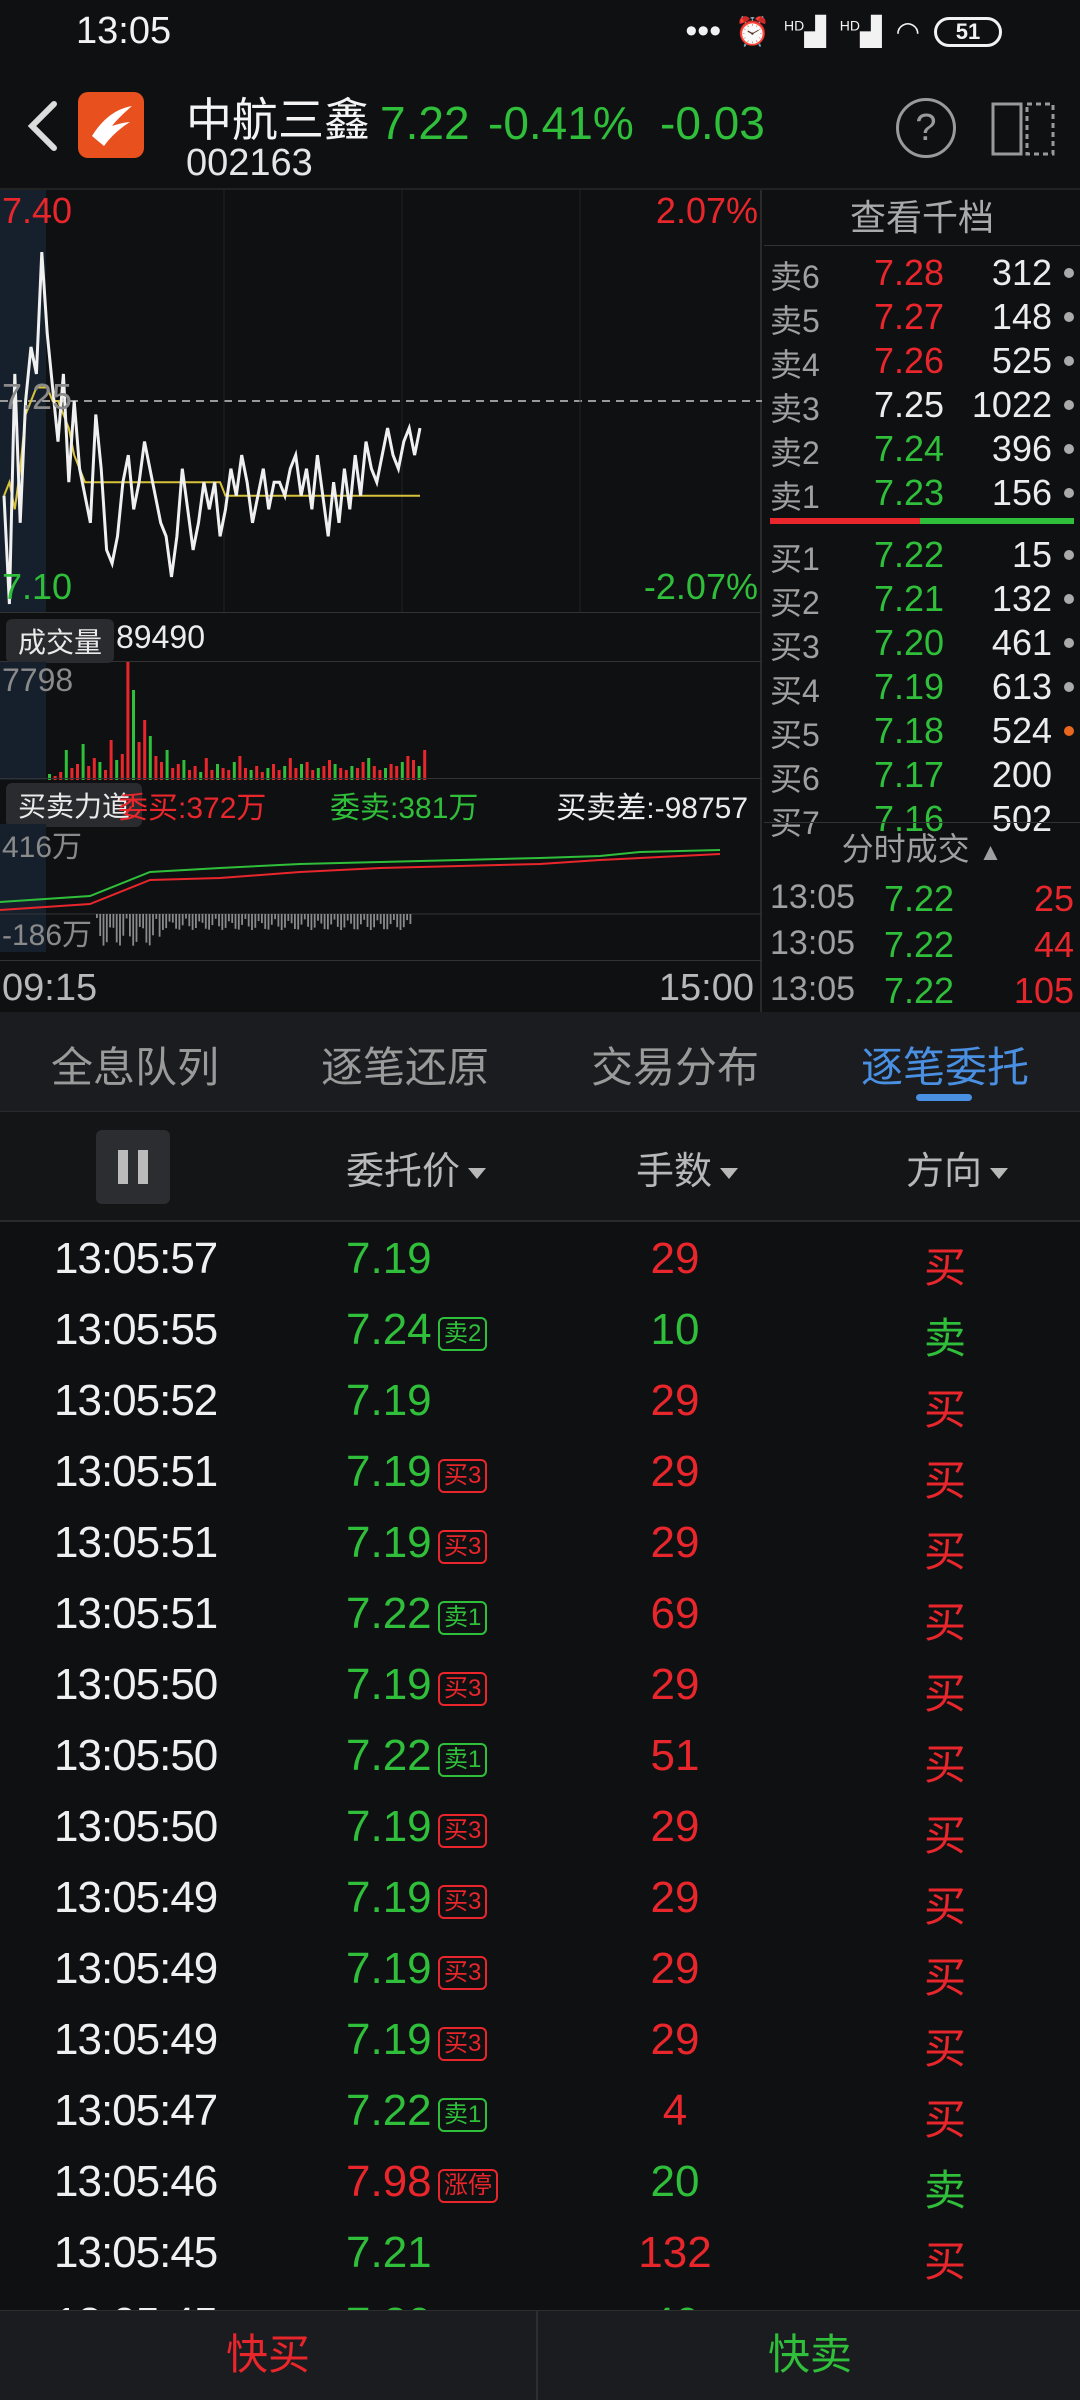 This screenshot has width=1080, height=2400. I want to click on level-qty: 525, so click(1021, 360).